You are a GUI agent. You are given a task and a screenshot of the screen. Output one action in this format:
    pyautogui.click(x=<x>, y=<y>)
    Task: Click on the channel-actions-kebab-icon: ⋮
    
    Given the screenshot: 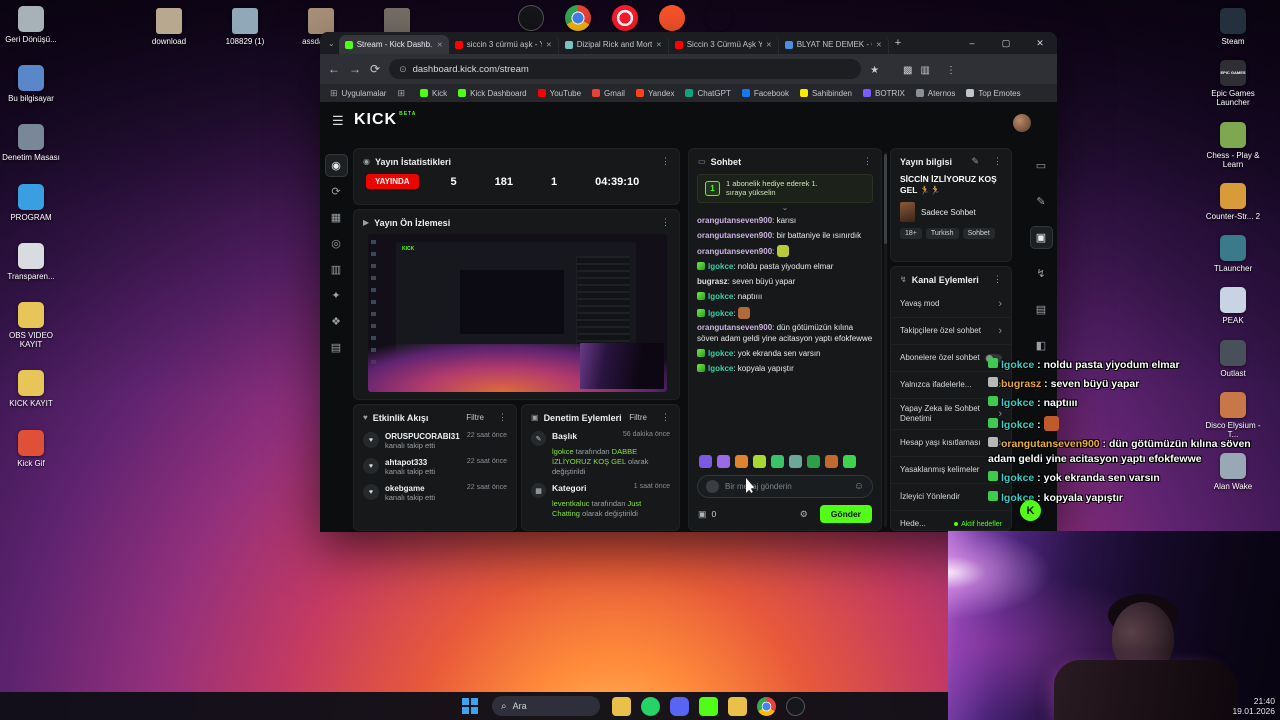 What is the action you would take?
    pyautogui.click(x=997, y=279)
    